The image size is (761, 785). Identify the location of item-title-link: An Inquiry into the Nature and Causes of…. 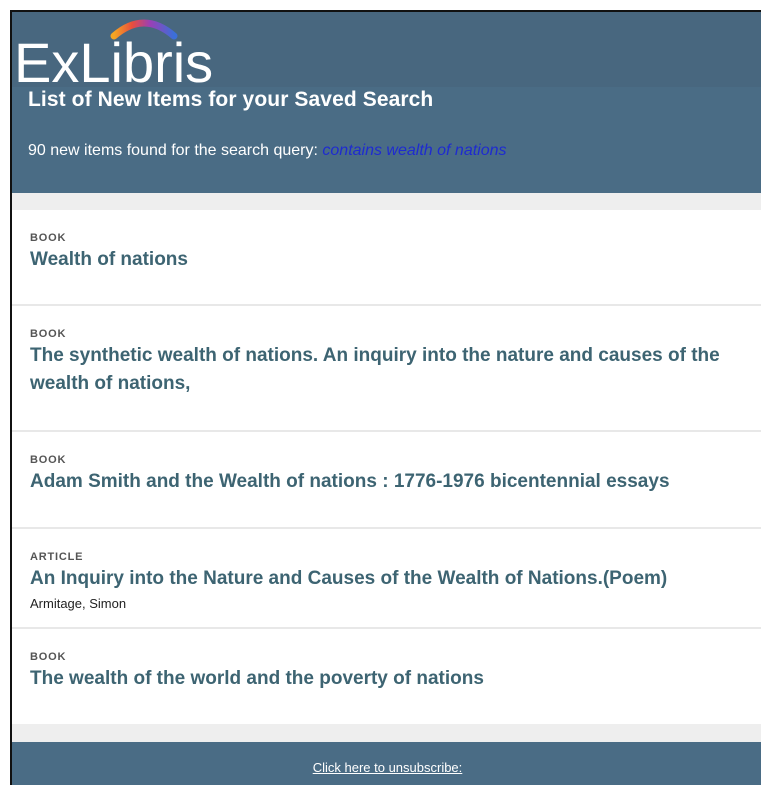
(384, 579).